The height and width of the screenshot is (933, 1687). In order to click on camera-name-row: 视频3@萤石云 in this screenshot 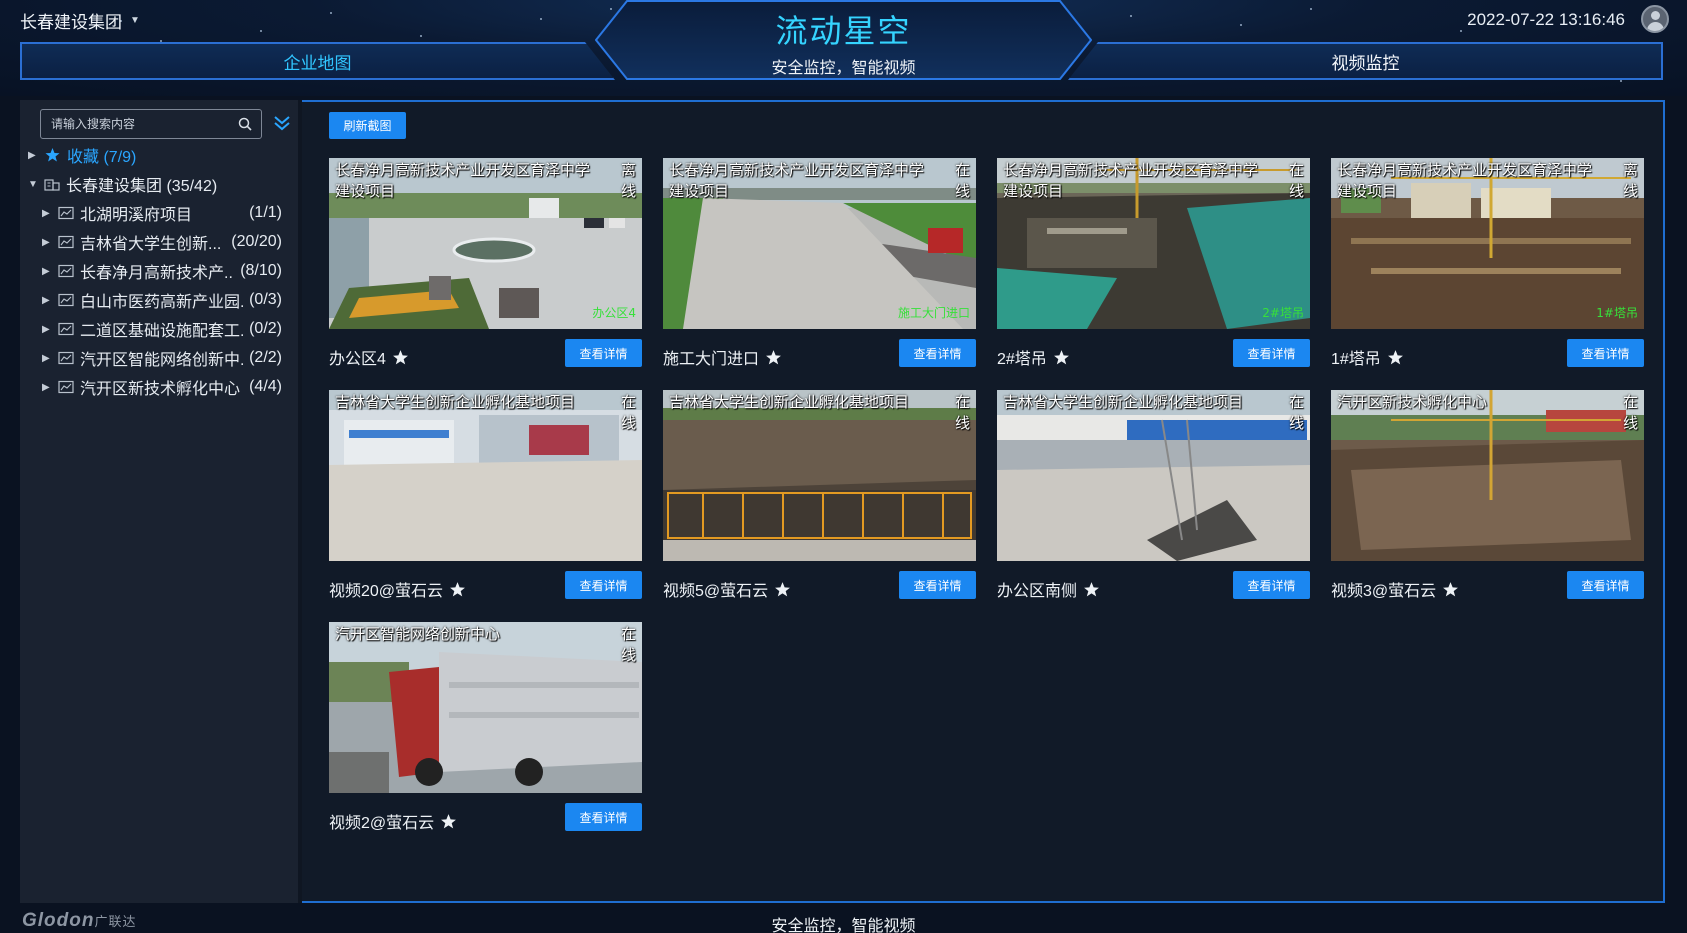, I will do `click(1395, 589)`.